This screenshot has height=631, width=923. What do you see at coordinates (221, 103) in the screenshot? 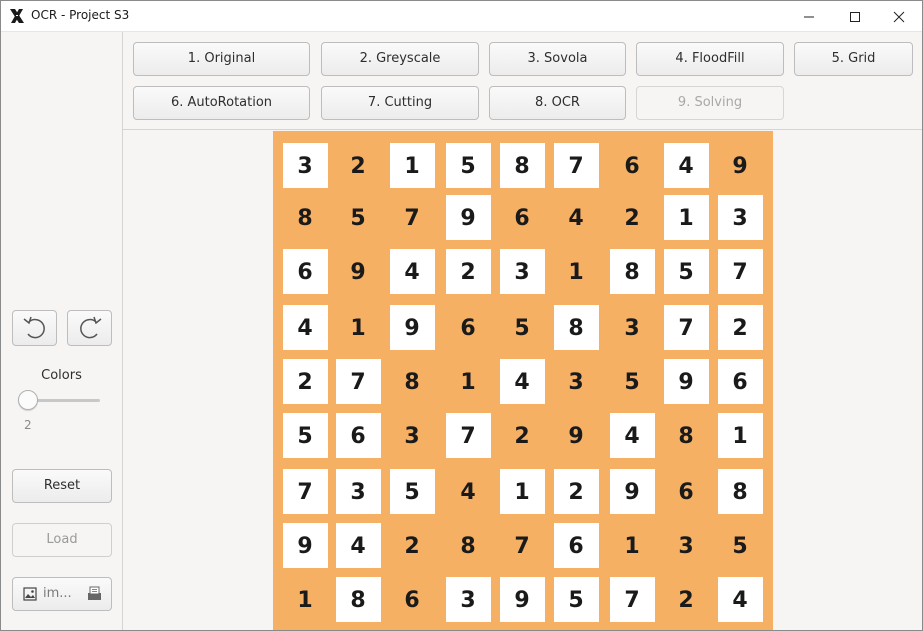
I see `step-6-autorotation-button: 6. AutoRotation` at bounding box center [221, 103].